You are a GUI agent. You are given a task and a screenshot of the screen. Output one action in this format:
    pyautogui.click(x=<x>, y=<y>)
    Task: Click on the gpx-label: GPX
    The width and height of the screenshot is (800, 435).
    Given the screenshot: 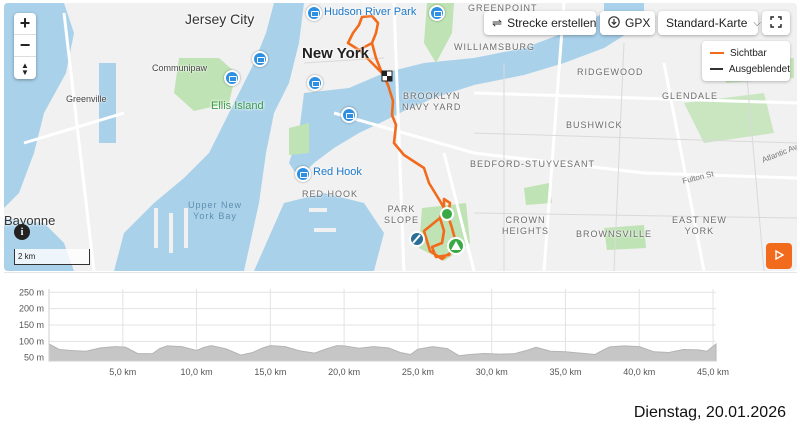 What is the action you would take?
    pyautogui.click(x=638, y=23)
    